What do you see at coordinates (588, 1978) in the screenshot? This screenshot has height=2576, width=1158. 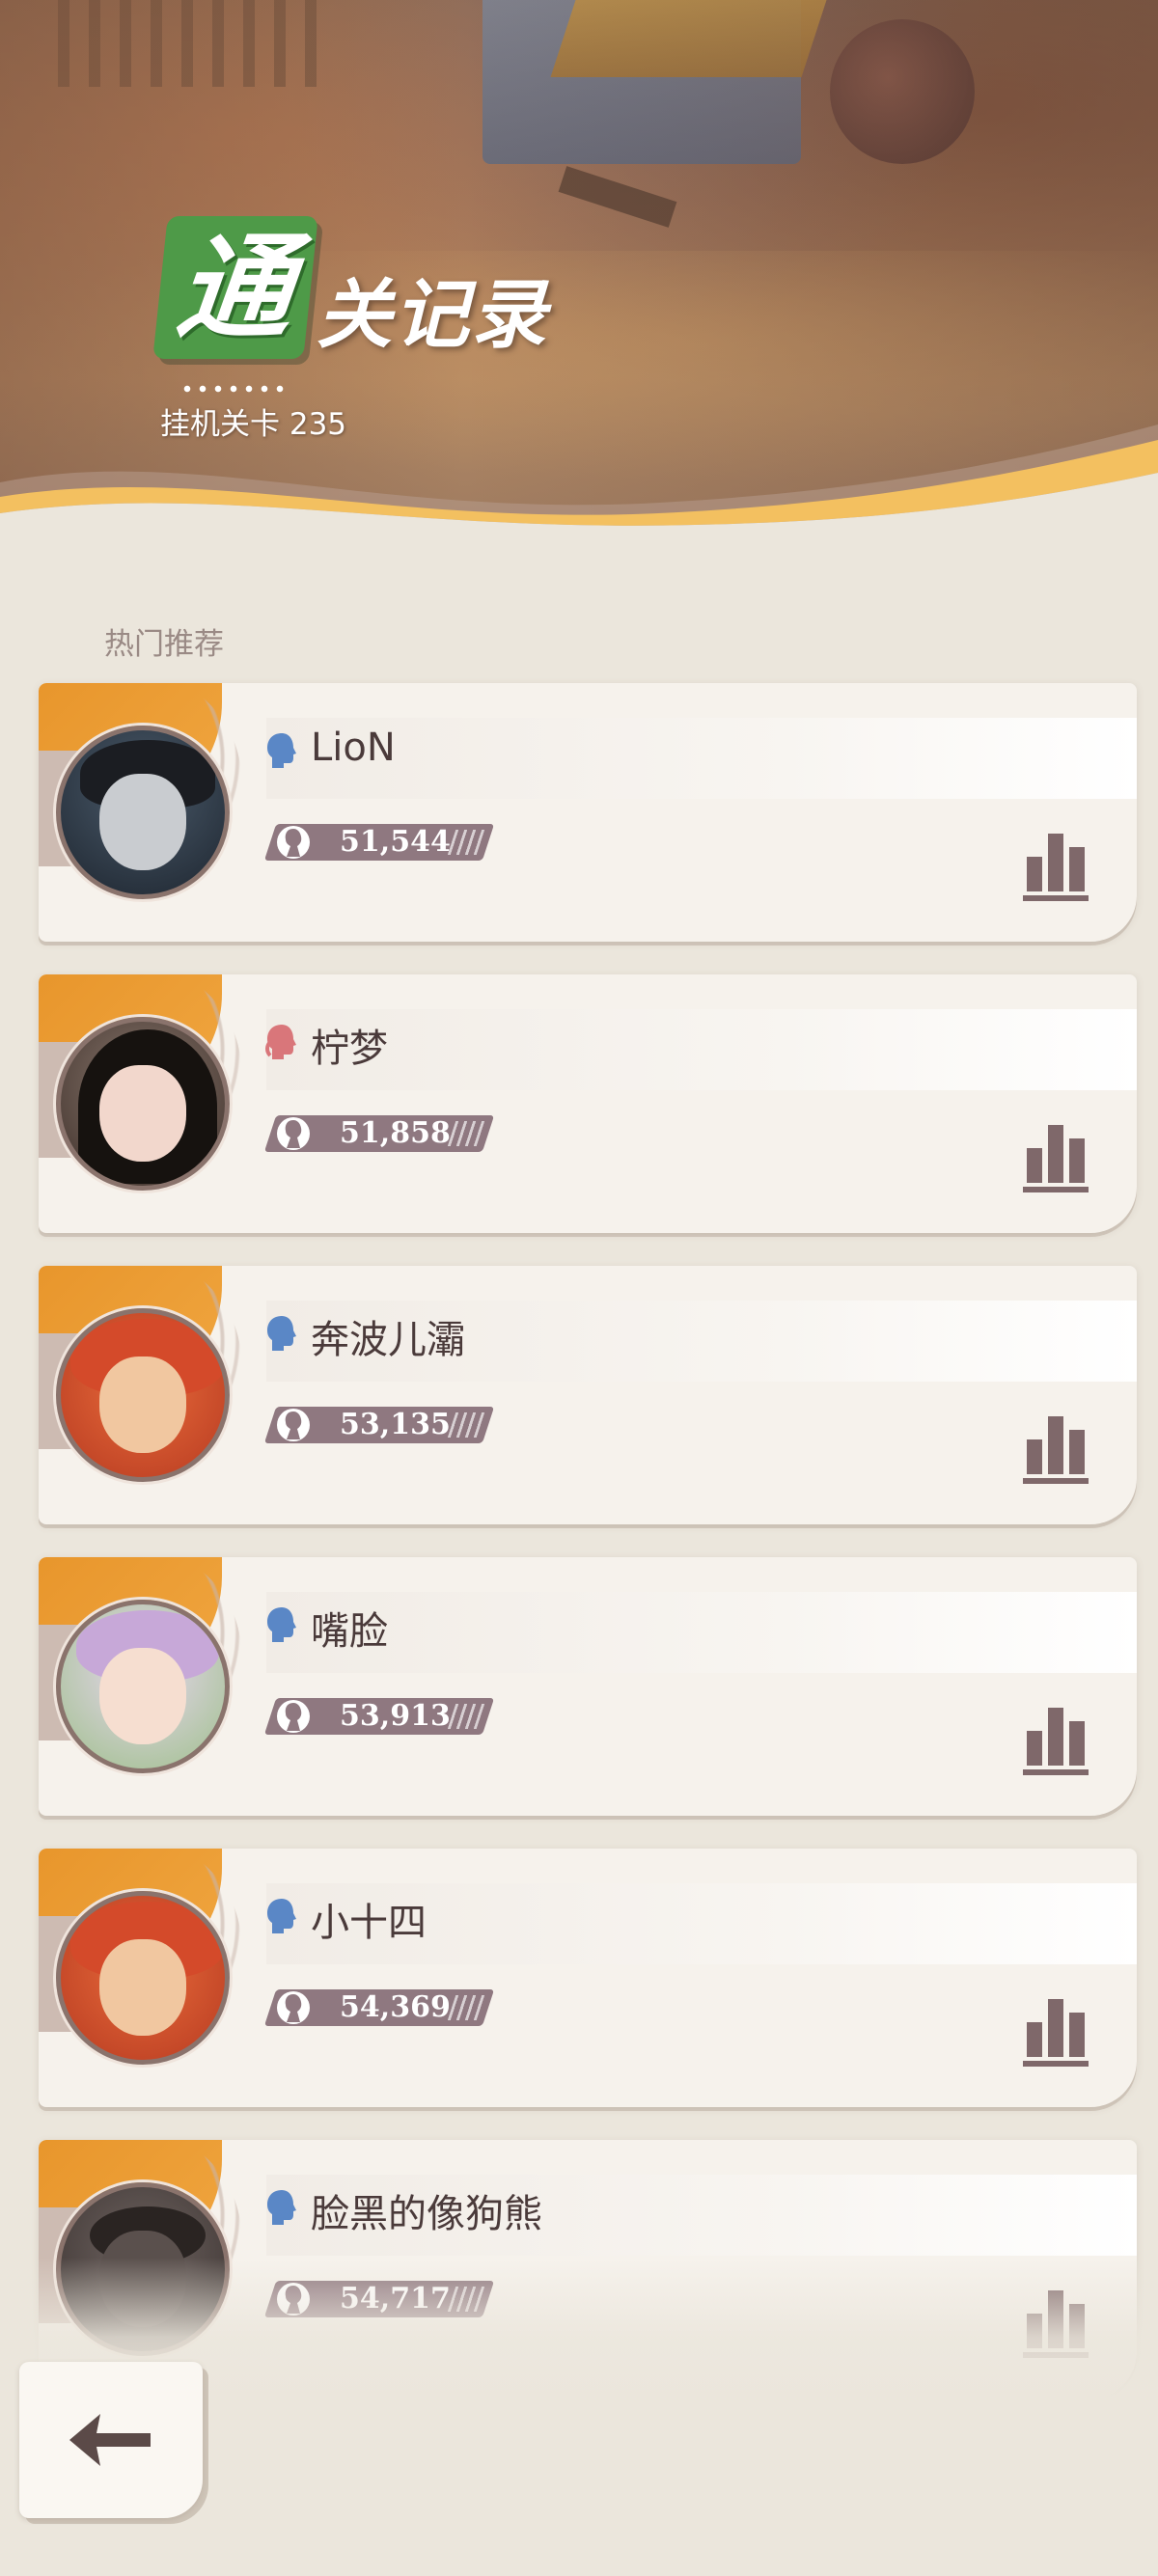 I see `record-card: 小十四 54,369` at bounding box center [588, 1978].